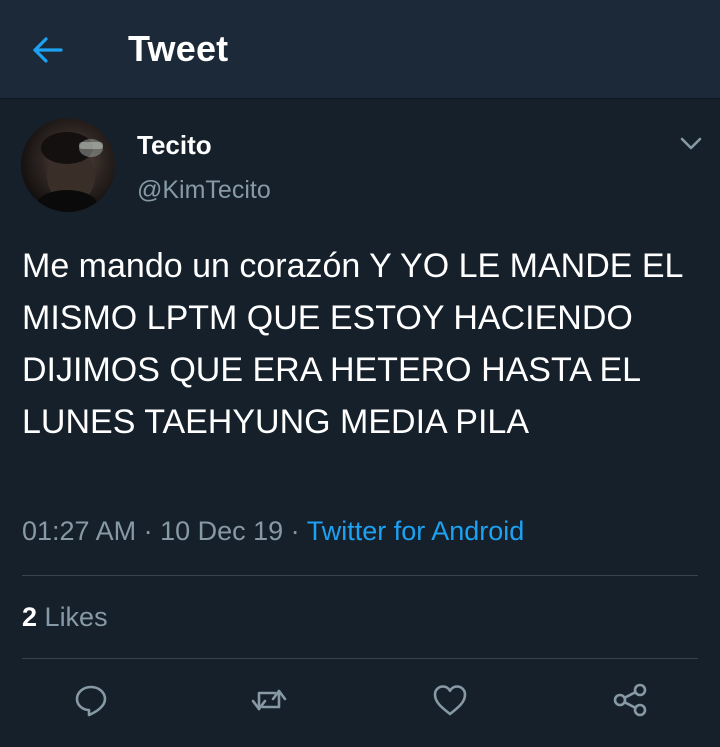  What do you see at coordinates (174, 145) in the screenshot?
I see `author-name: Tecito` at bounding box center [174, 145].